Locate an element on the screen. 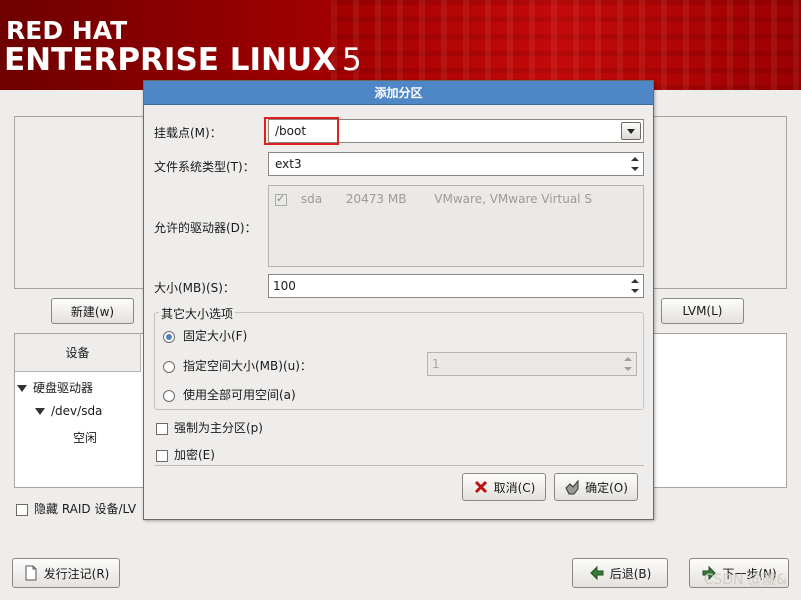  mount-point-label: 挂载点(M)： is located at coordinates (188, 133).